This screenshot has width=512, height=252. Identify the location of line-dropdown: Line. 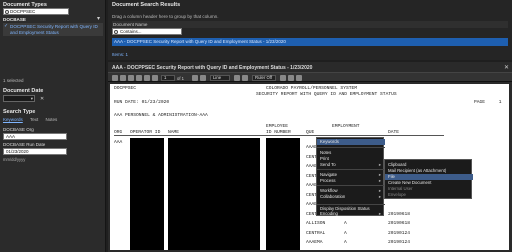
(220, 78).